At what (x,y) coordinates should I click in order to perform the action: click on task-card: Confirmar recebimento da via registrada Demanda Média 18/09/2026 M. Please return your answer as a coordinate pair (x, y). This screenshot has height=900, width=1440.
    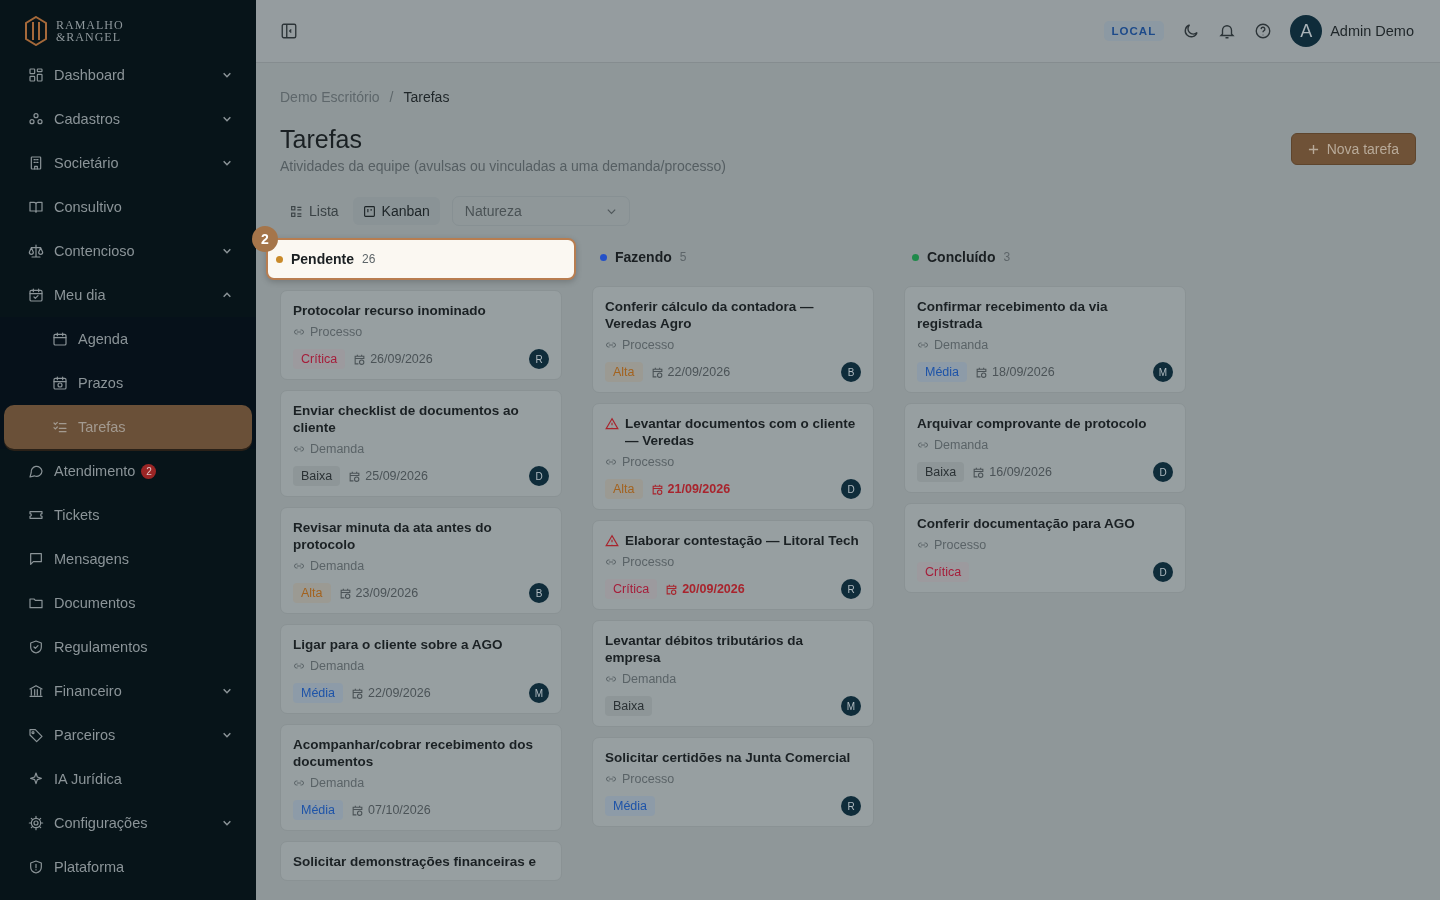
    Looking at the image, I should click on (1045, 339).